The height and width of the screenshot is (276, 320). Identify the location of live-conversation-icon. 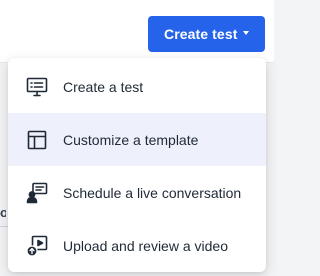
(37, 193).